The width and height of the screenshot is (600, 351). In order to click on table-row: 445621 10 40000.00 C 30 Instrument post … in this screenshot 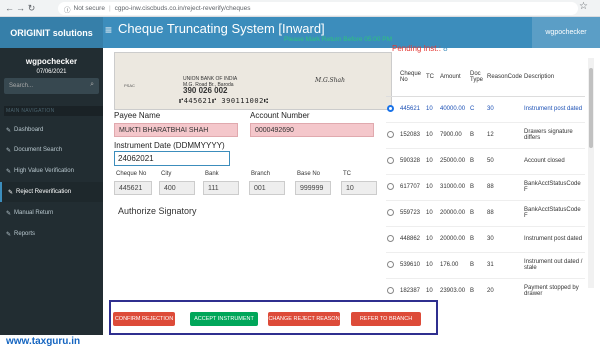, I will do `click(485, 108)`.